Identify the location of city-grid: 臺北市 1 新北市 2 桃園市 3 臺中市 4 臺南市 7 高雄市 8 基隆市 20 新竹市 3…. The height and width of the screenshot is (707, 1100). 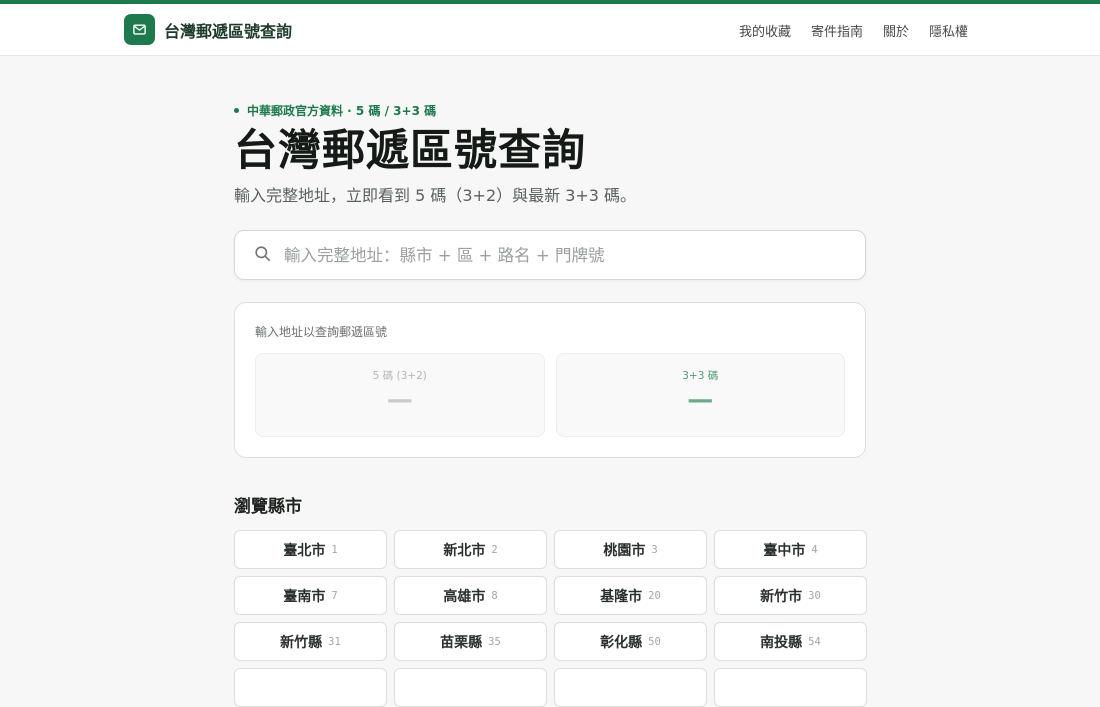
(550, 618).